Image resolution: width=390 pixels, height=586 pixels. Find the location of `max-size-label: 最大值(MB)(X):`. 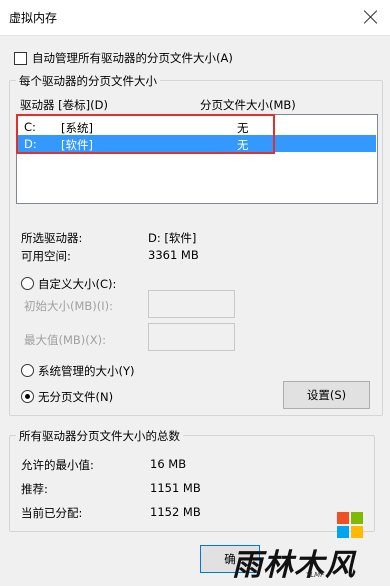

max-size-label: 最大值(MB)(X): is located at coordinates (65, 340).